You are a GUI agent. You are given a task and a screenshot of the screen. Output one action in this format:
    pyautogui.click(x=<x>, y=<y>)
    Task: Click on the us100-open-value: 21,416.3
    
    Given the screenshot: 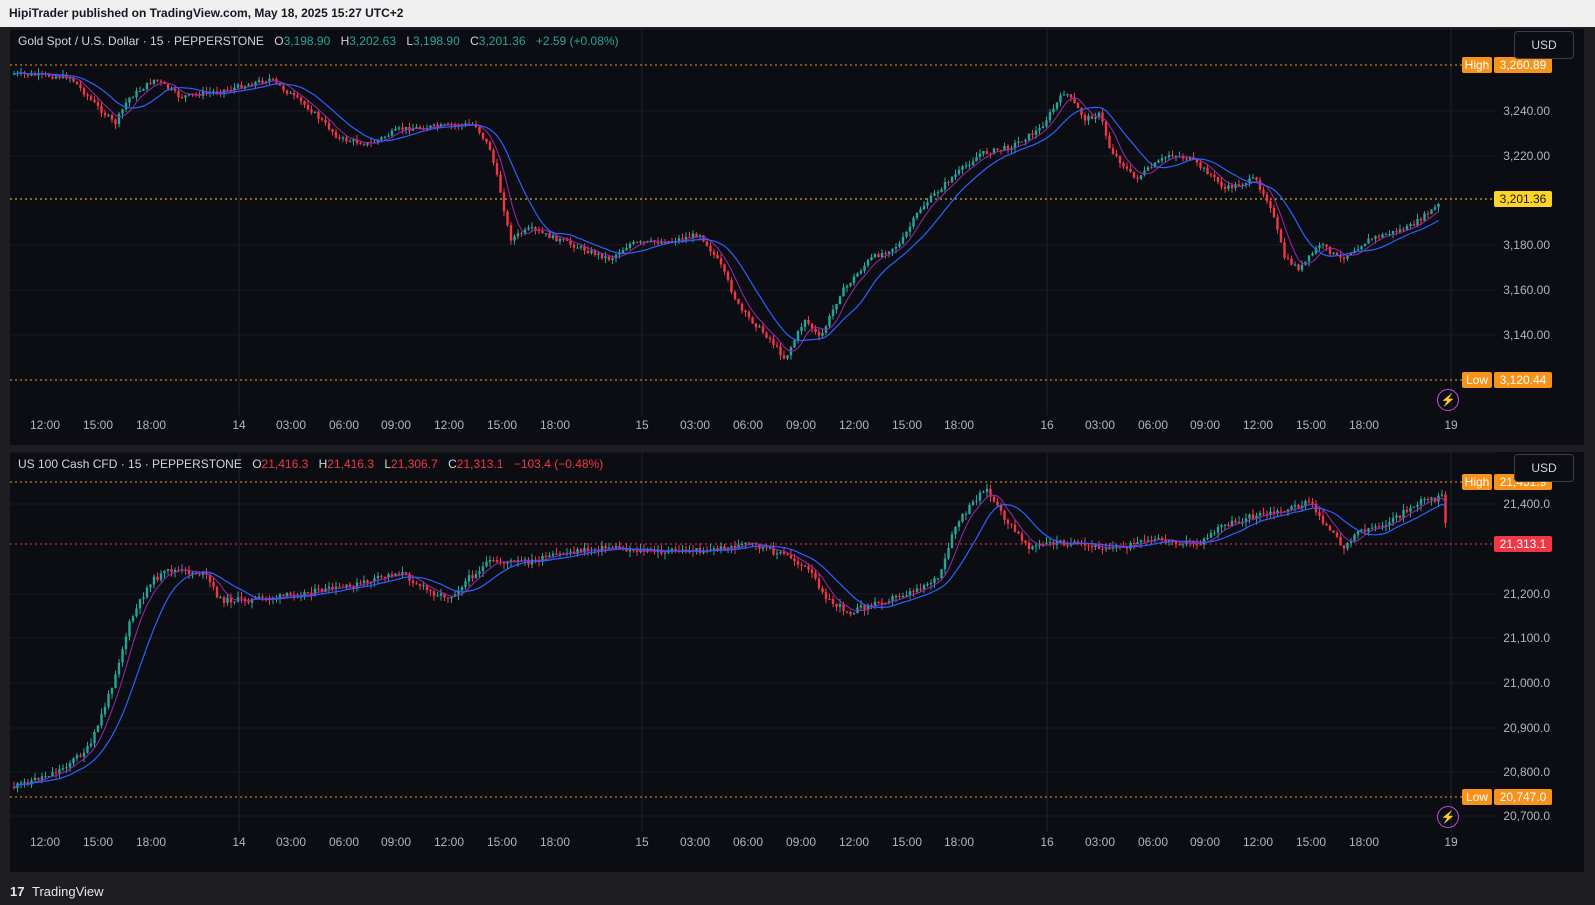 What is the action you would take?
    pyautogui.click(x=285, y=464)
    